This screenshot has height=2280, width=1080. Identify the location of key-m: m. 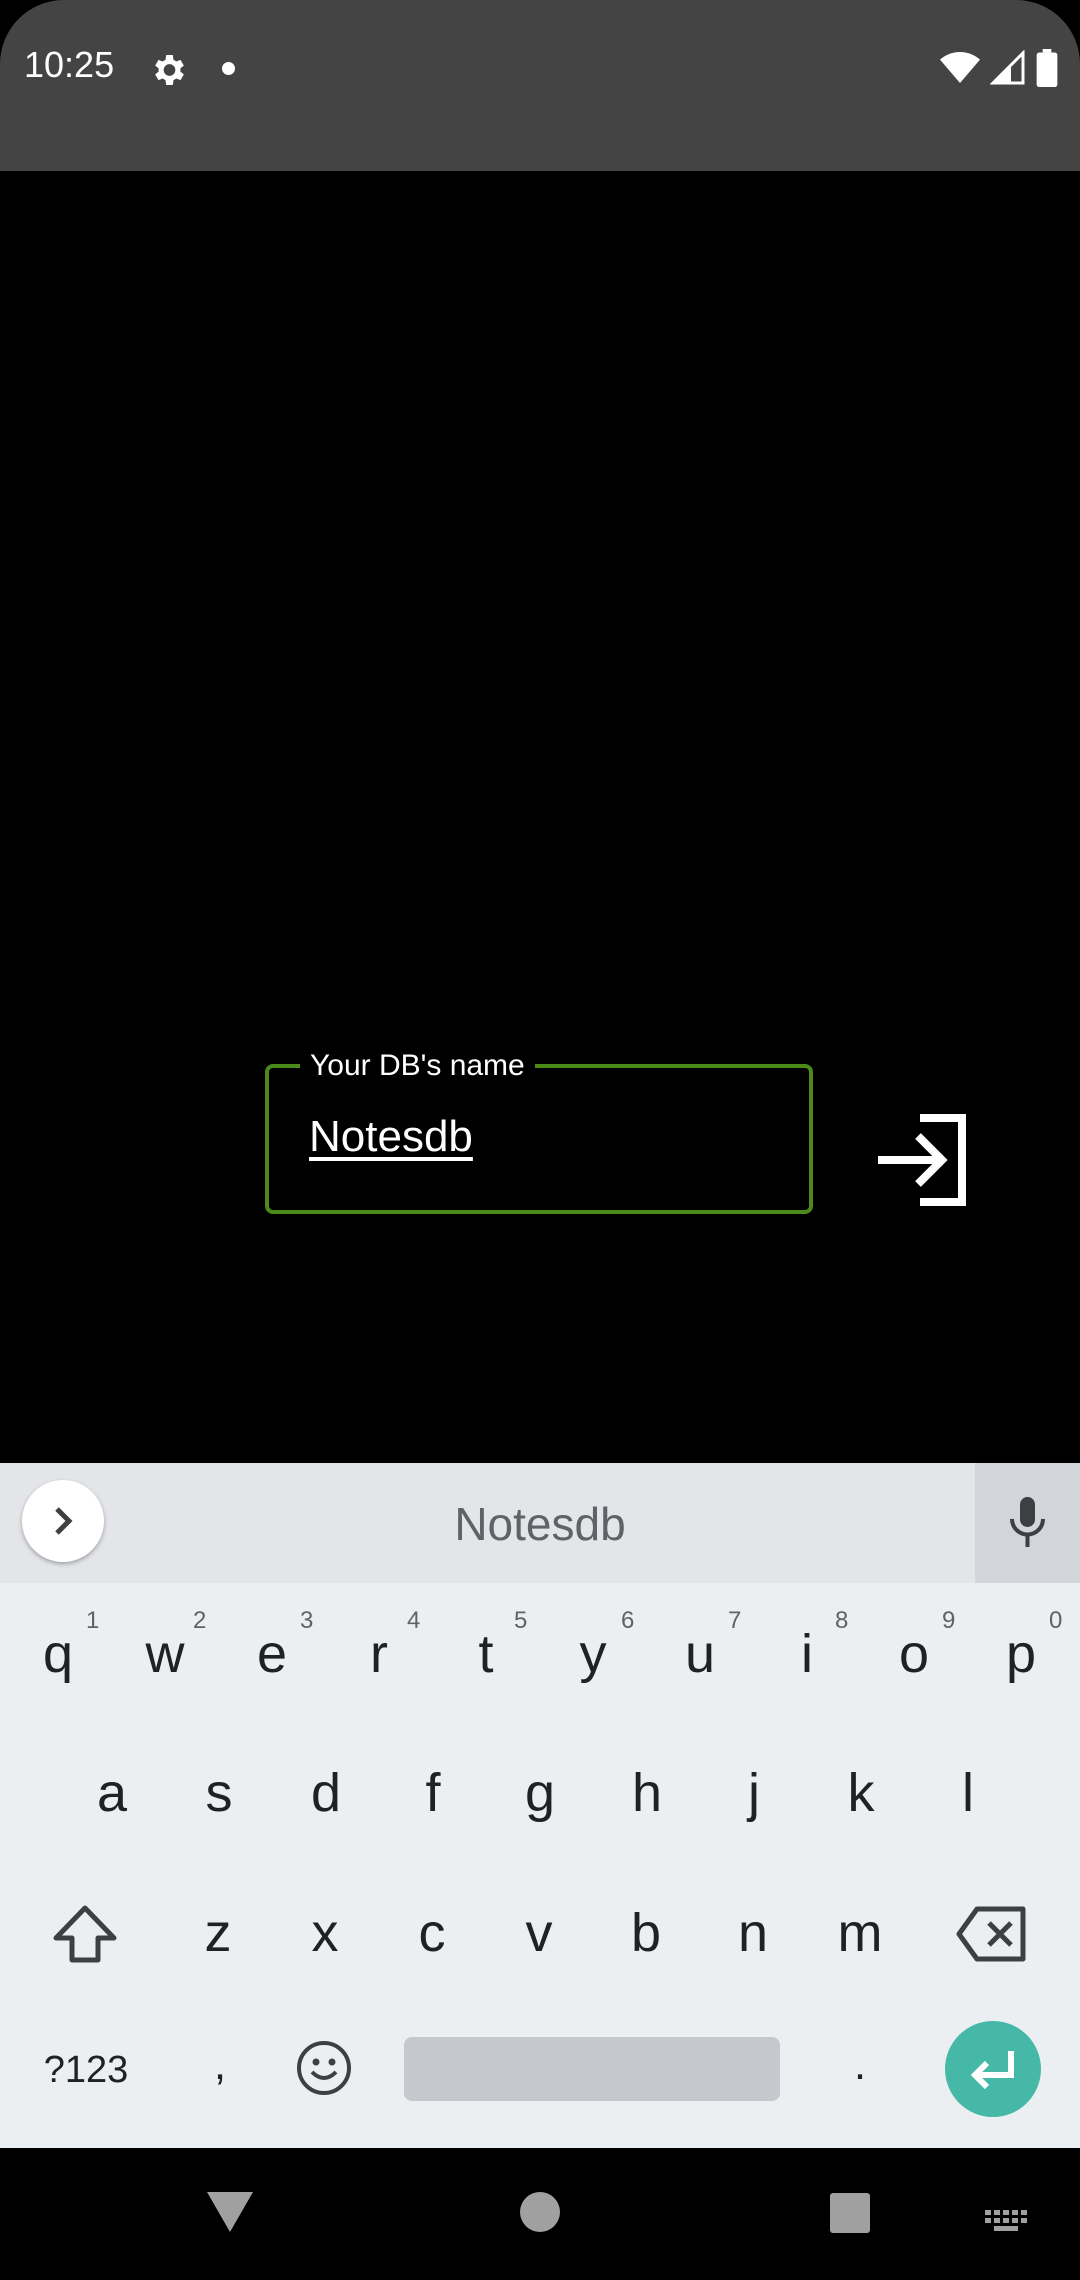
(860, 1933).